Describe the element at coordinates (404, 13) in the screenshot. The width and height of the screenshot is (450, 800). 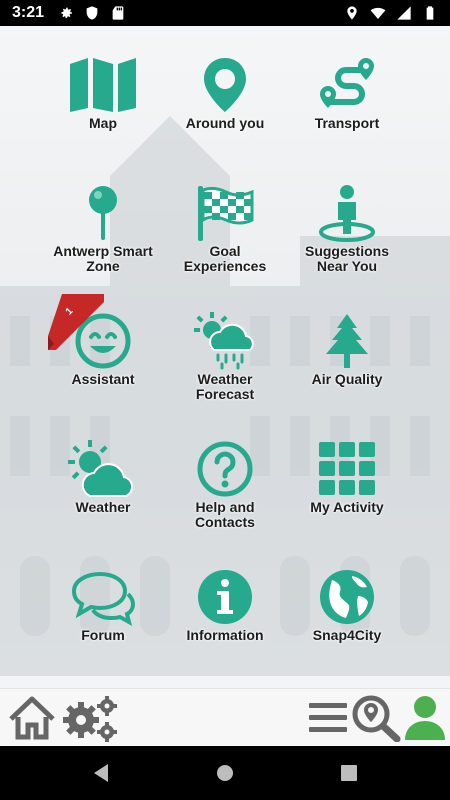
I see `signal-icon` at that location.